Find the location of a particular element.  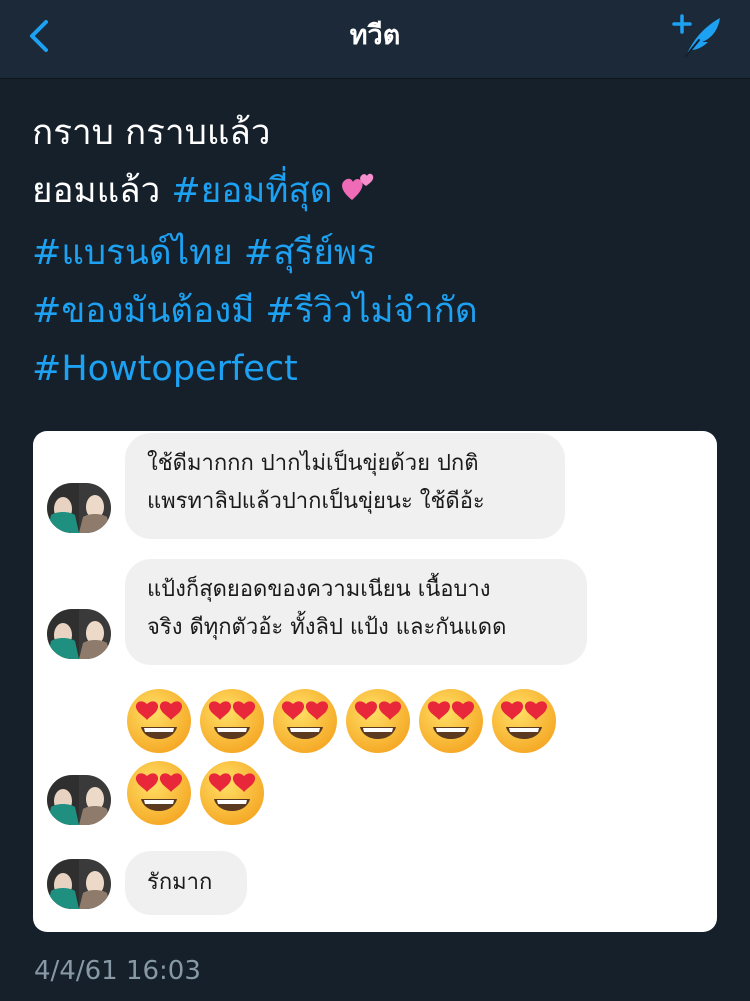

tweet-line-2: ยอมแล้ว #ยอมที่สุด is located at coordinates (377, 193).